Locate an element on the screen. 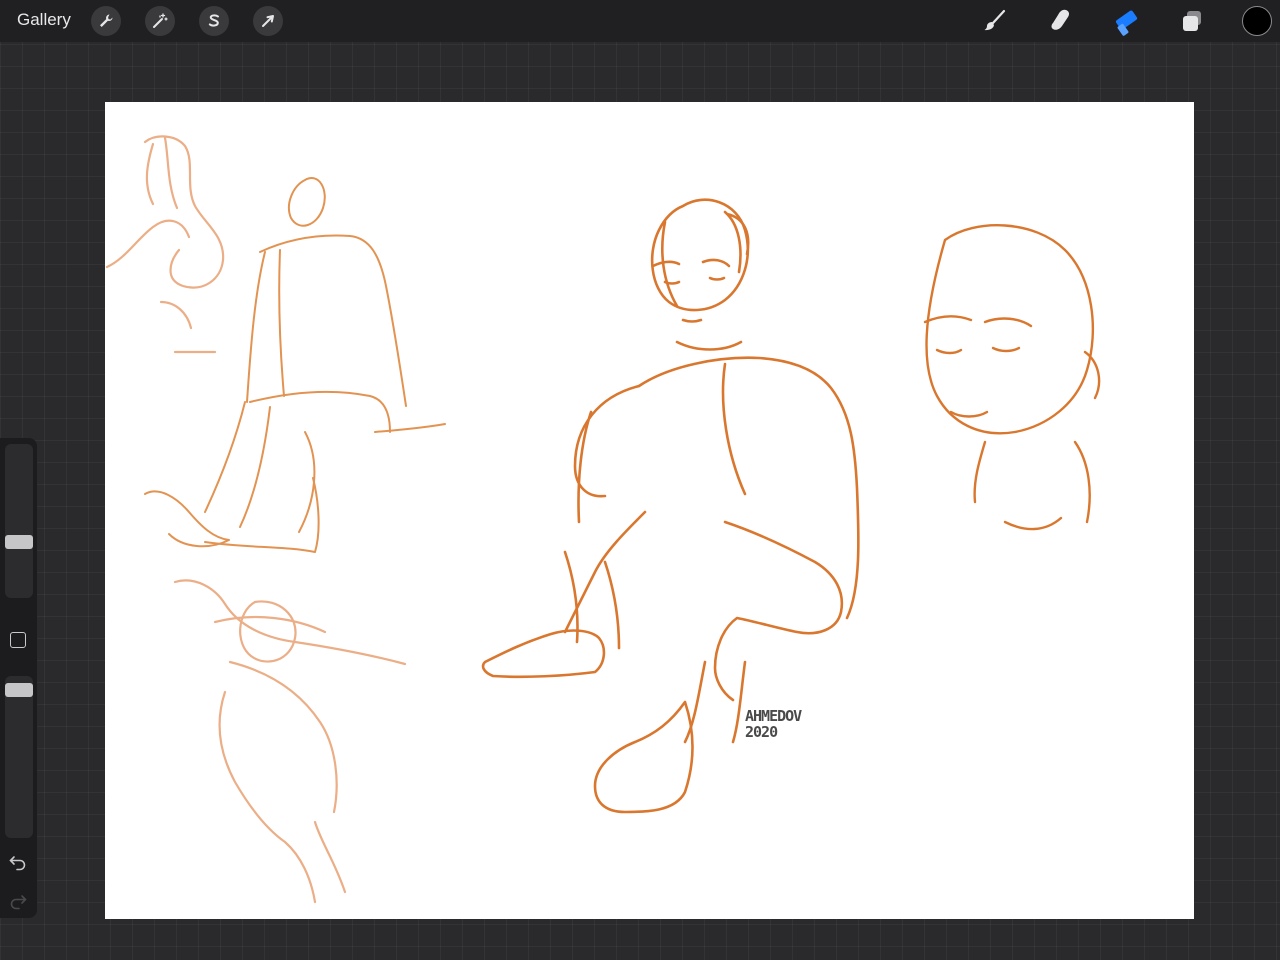 The width and height of the screenshot is (1280, 960). portrait-head-sketch is located at coordinates (1012, 377).